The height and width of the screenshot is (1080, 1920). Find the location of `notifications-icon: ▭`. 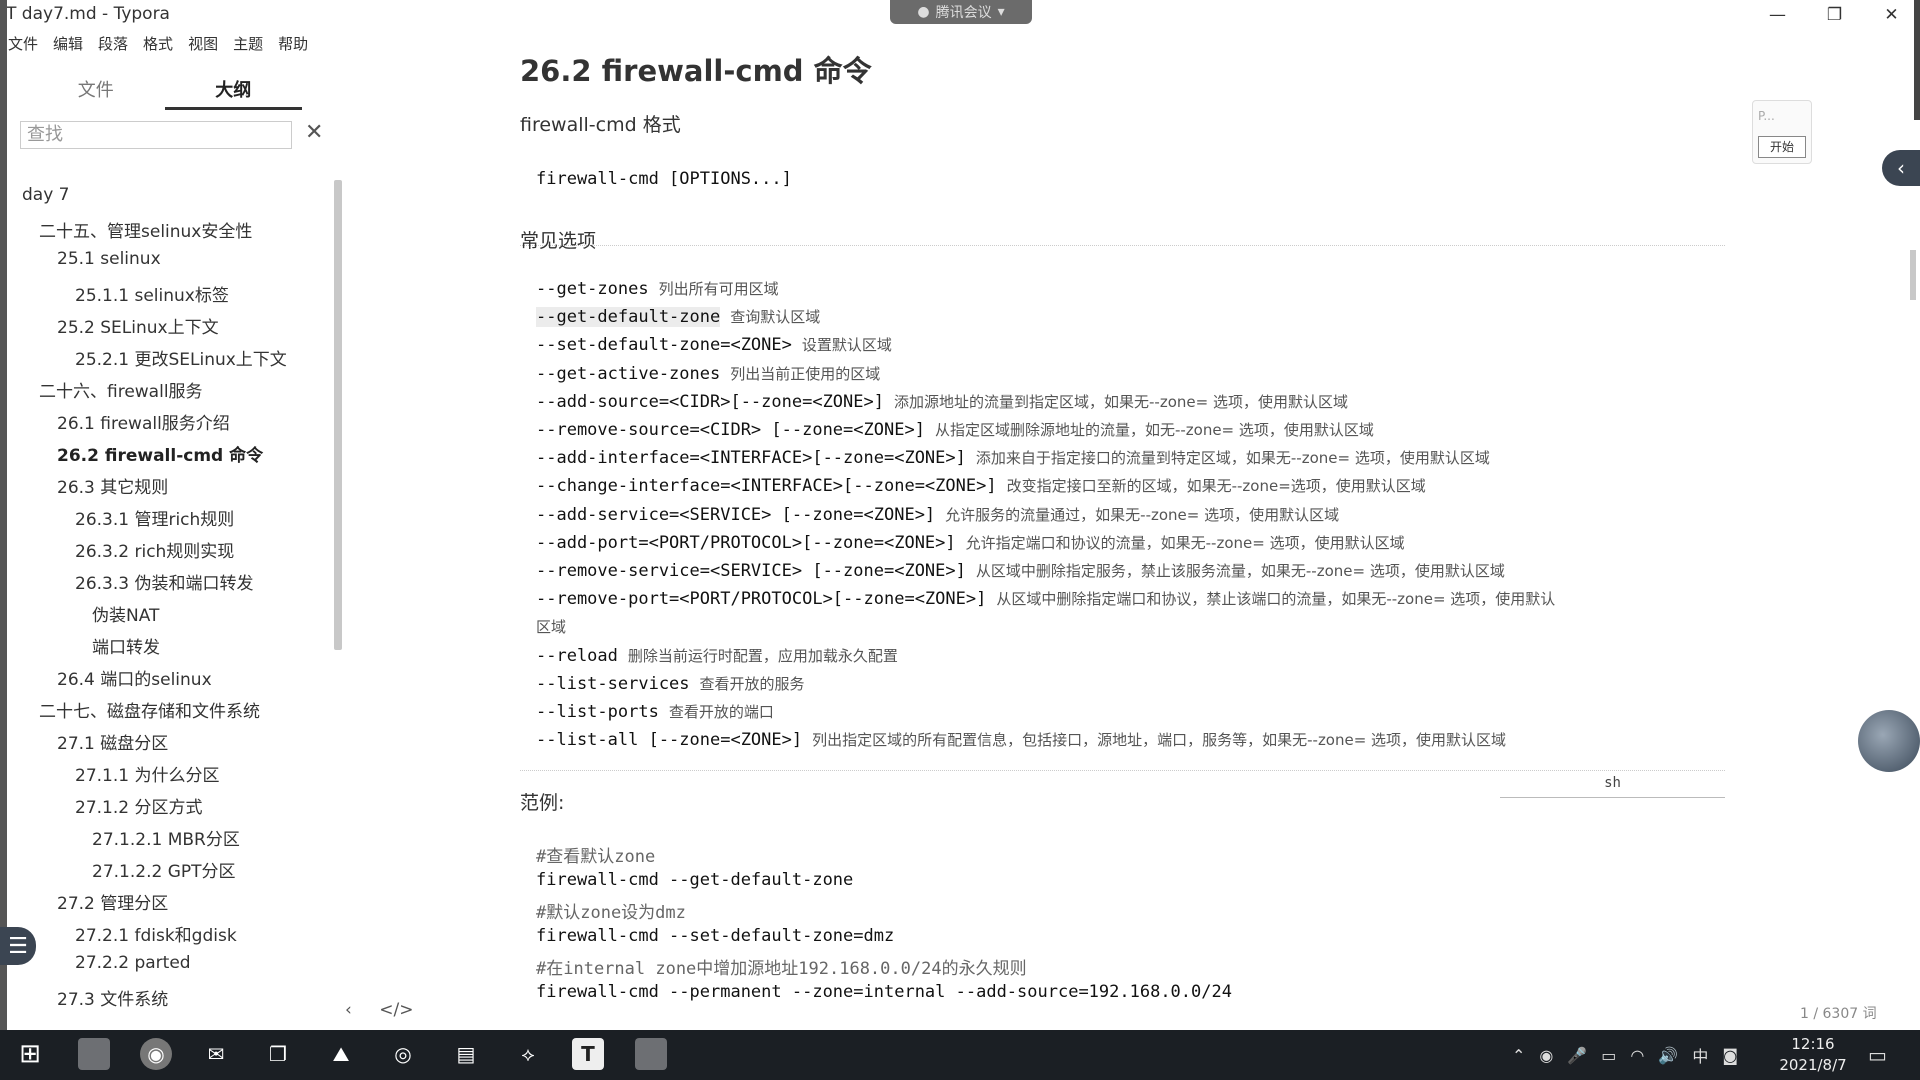

notifications-icon: ▭ is located at coordinates (1877, 1055).